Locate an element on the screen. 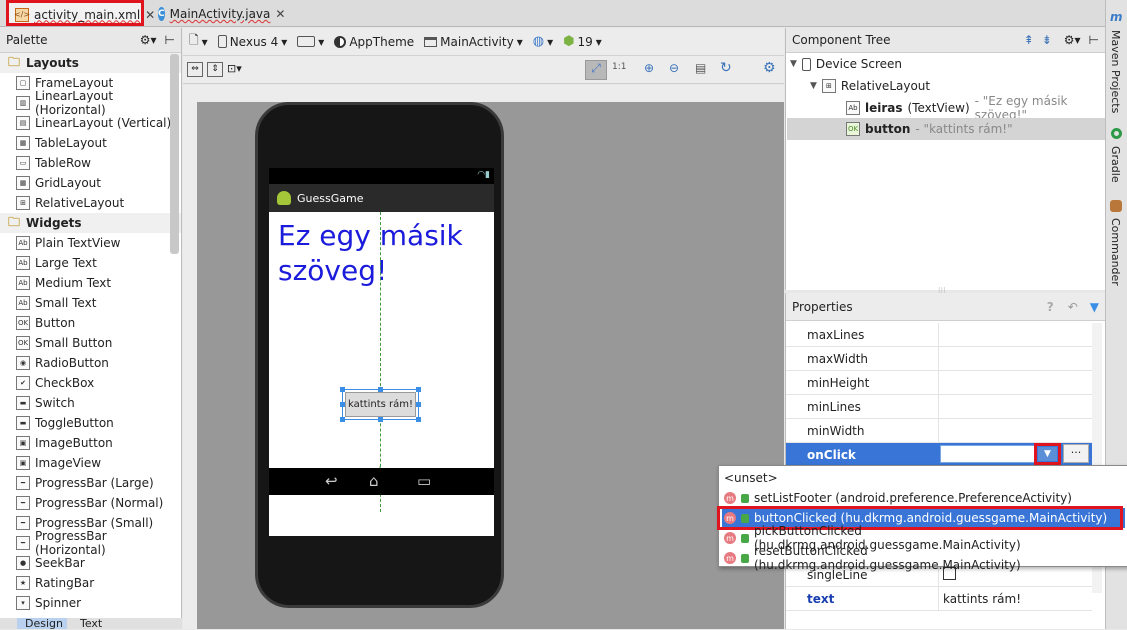 This screenshot has height=630, width=1127. palette-item: ▥ LinearLayout (Horizontal) is located at coordinates (90, 103).